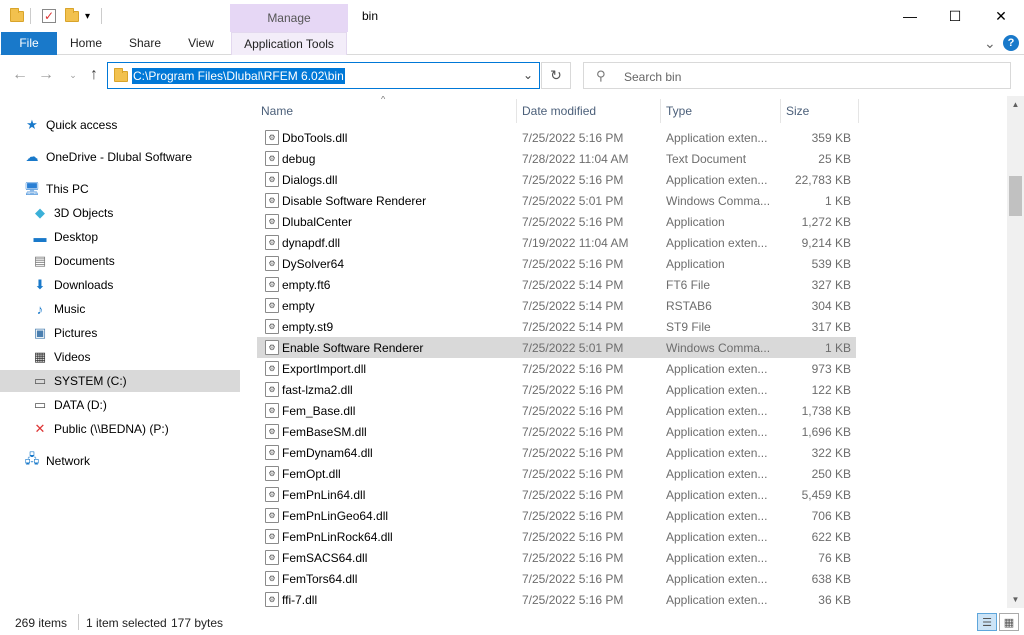 This screenshot has height=635, width=1024. Describe the element at coordinates (82, 125) in the screenshot. I see `nav-label: Quick access` at that location.